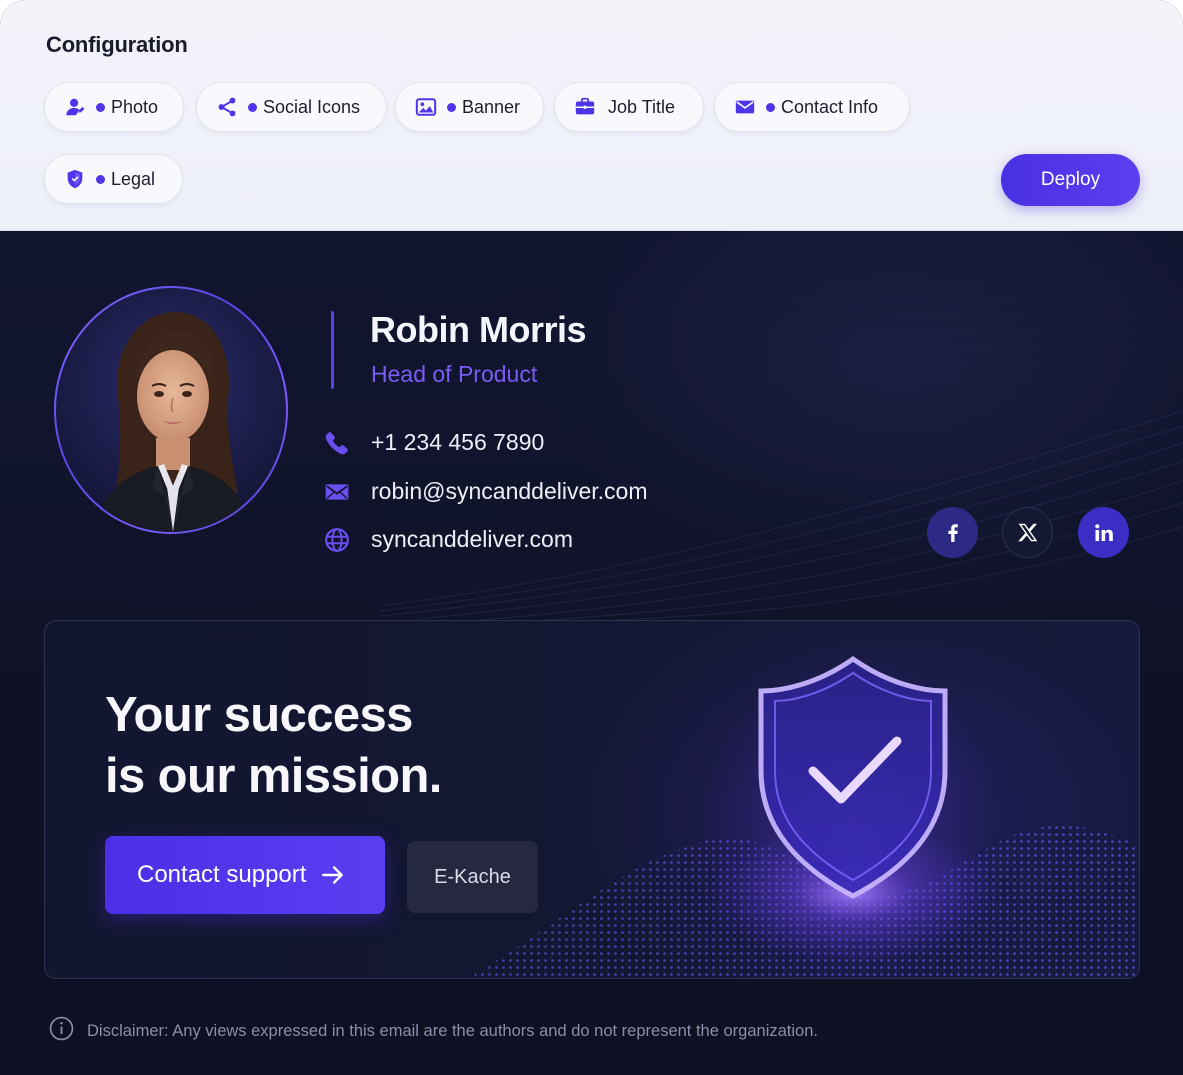 This screenshot has width=1183, height=1075. Describe the element at coordinates (426, 107) in the screenshot. I see `image-icon` at that location.